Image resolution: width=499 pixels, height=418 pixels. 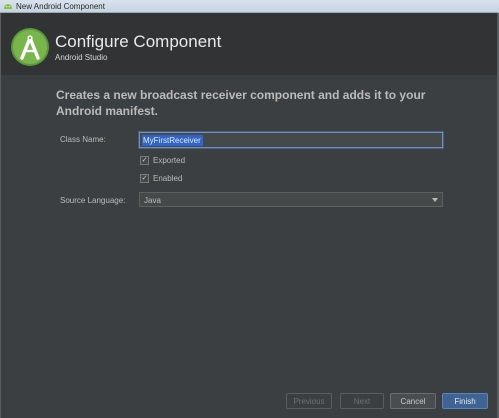 What do you see at coordinates (93, 200) in the screenshot?
I see `source-language-label: Source Language:` at bounding box center [93, 200].